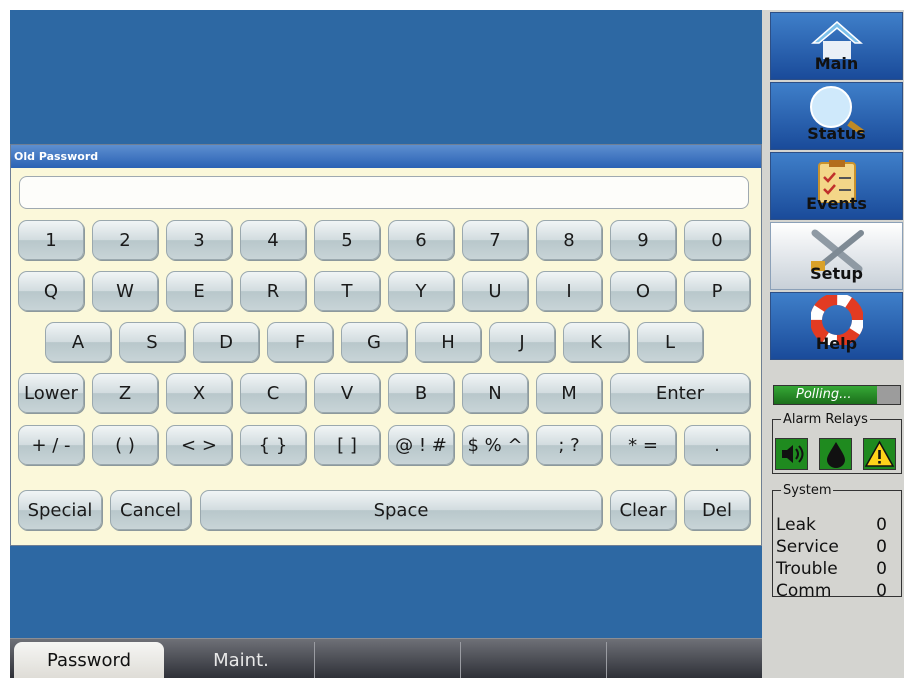  What do you see at coordinates (836, 46) in the screenshot?
I see `nav-main-button: Main` at bounding box center [836, 46].